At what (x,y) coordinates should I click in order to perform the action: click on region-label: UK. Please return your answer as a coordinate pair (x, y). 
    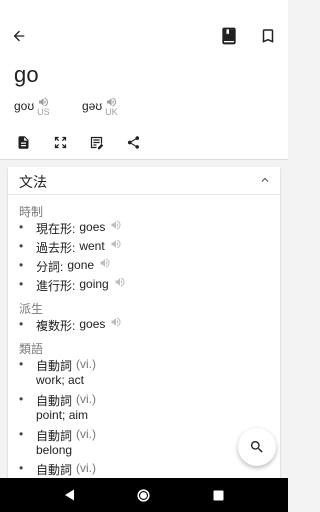
    Looking at the image, I should click on (111, 112).